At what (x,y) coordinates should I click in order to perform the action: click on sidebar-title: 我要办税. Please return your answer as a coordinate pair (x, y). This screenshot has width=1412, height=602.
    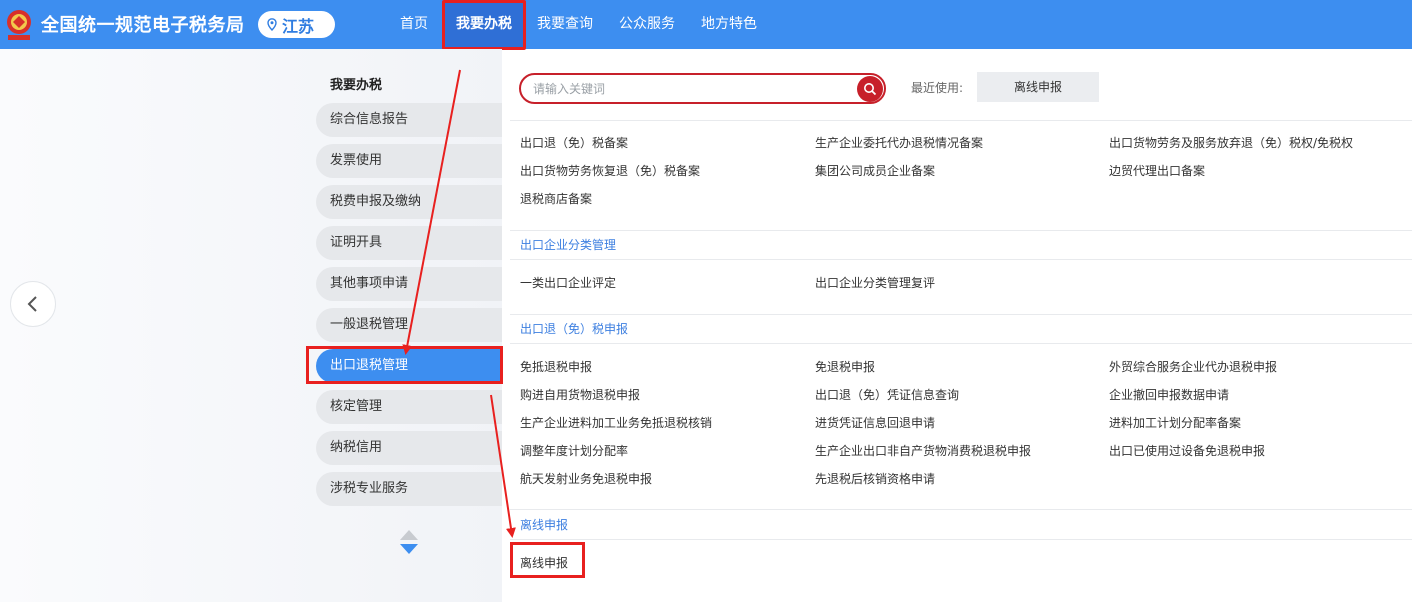
    Looking at the image, I should click on (356, 85).